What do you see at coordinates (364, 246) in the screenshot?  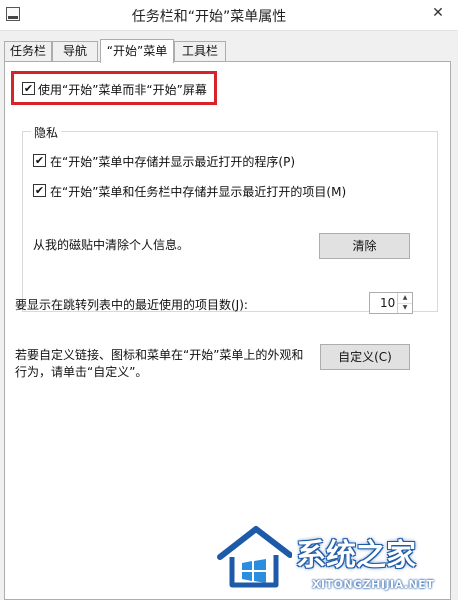 I see `clear-button: 清除` at bounding box center [364, 246].